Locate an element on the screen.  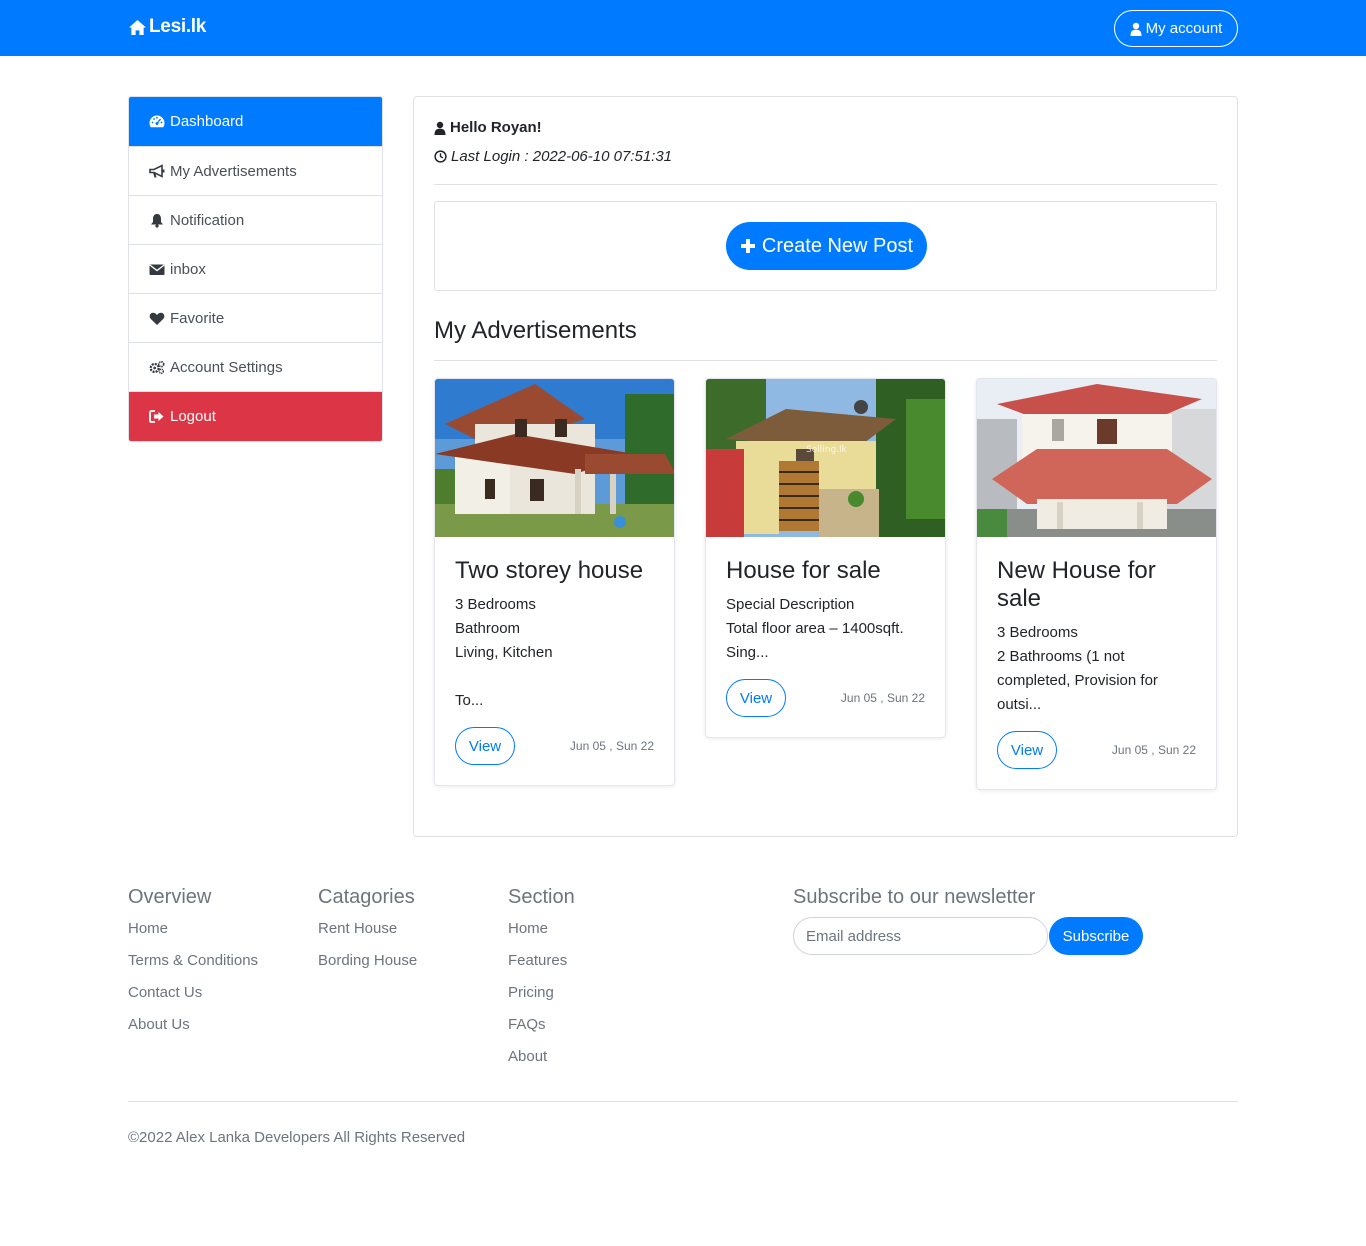
sidebar-item-label: inbox is located at coordinates (188, 269).